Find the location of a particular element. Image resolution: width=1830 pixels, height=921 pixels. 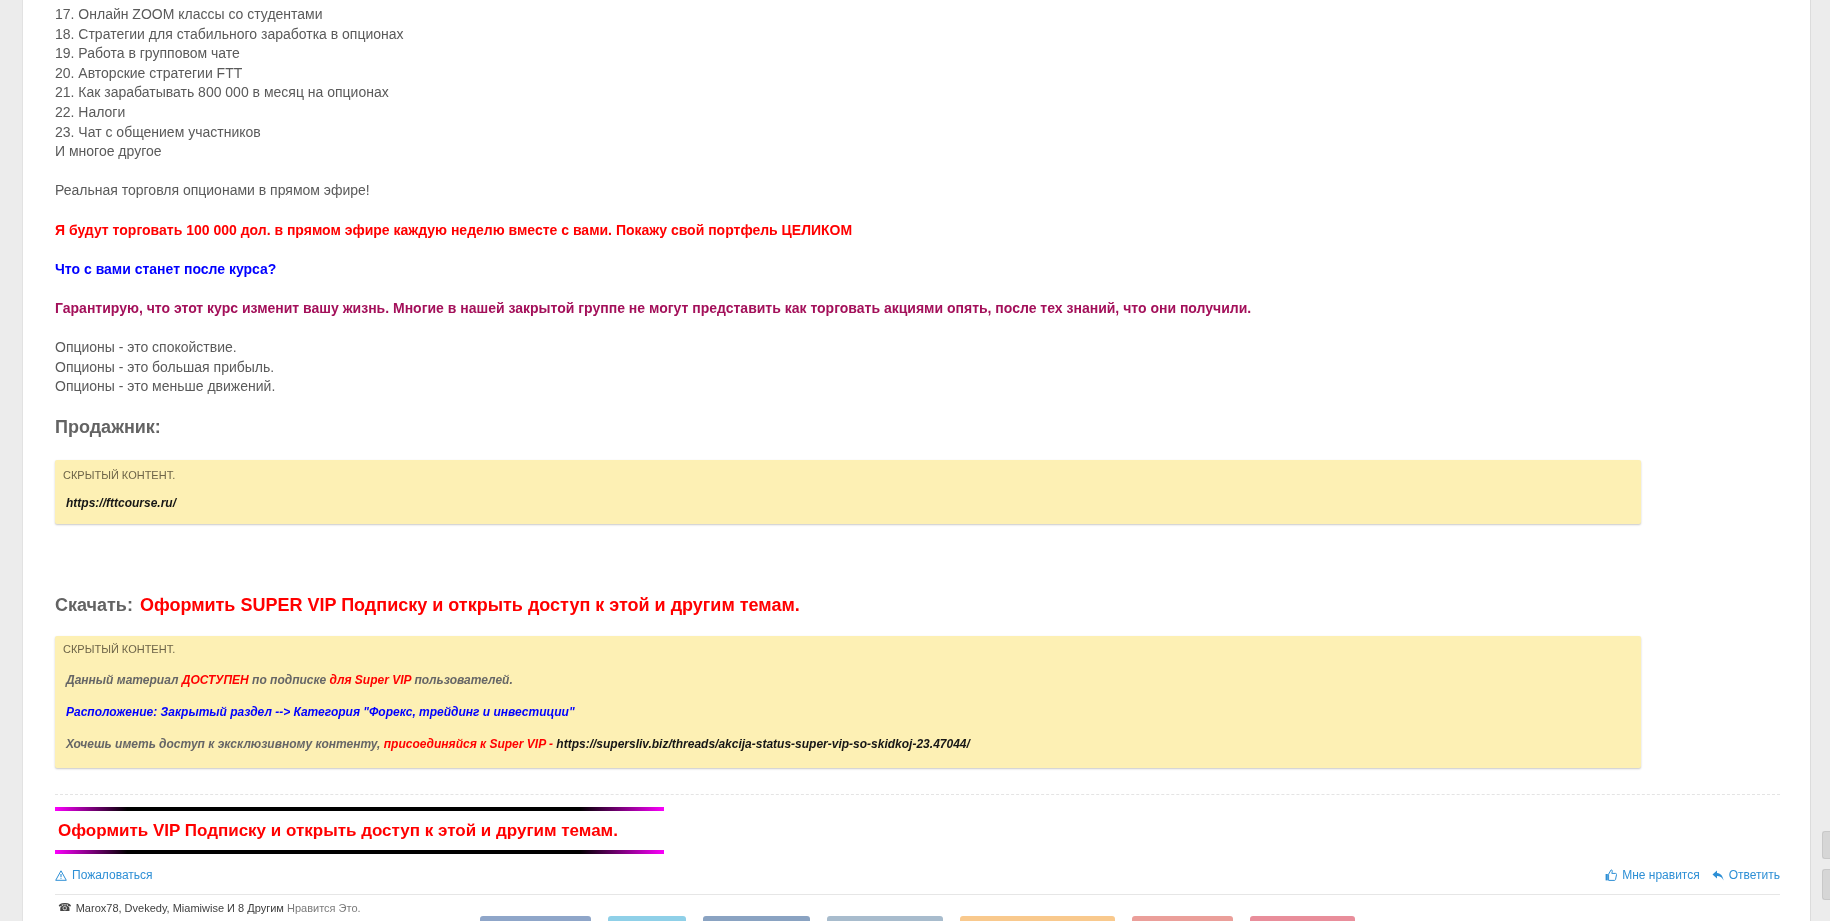

warning-icon is located at coordinates (61, 875).